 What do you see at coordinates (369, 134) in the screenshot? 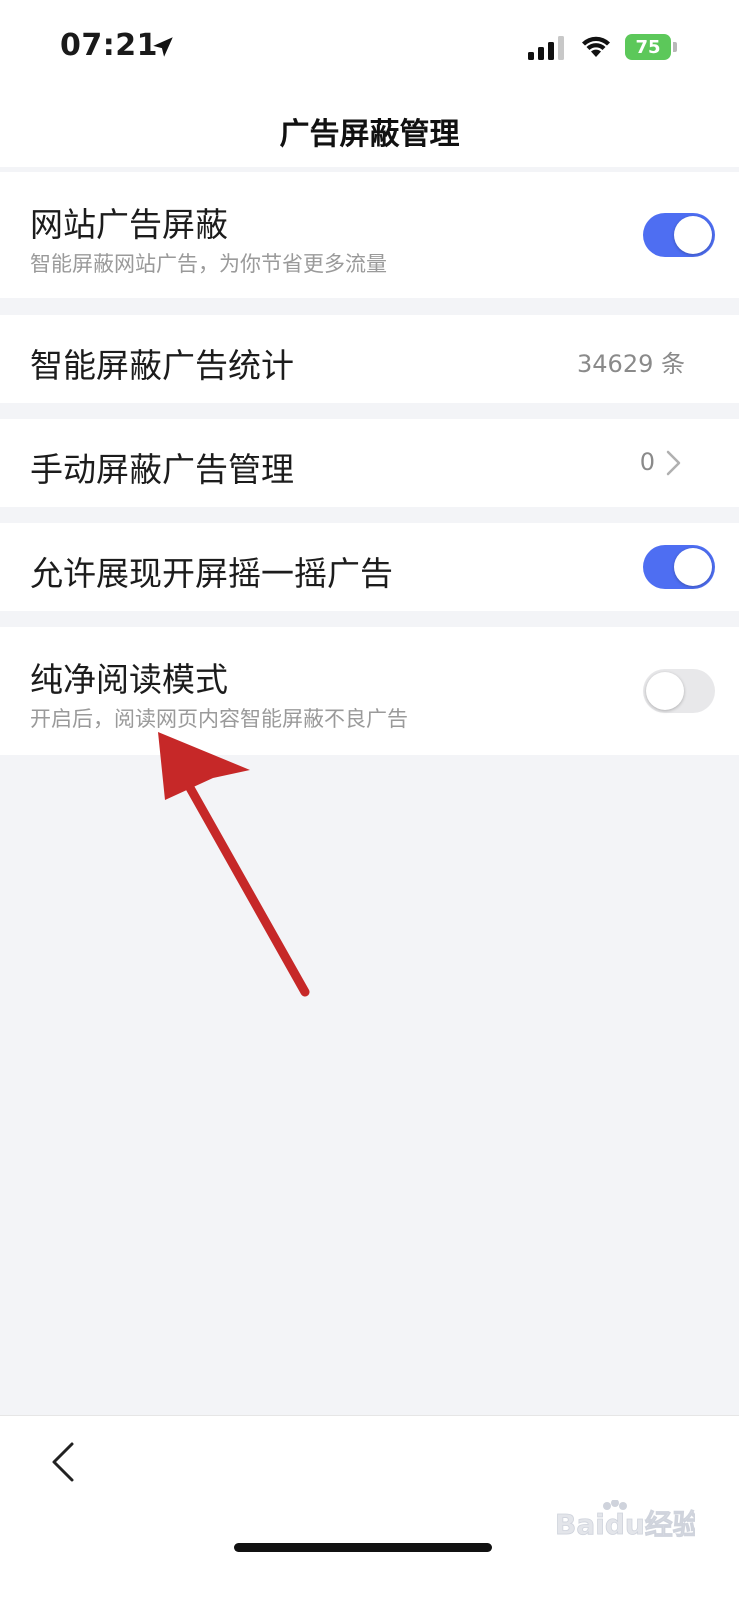
I see `page-title: 广告屏蔽管理` at bounding box center [369, 134].